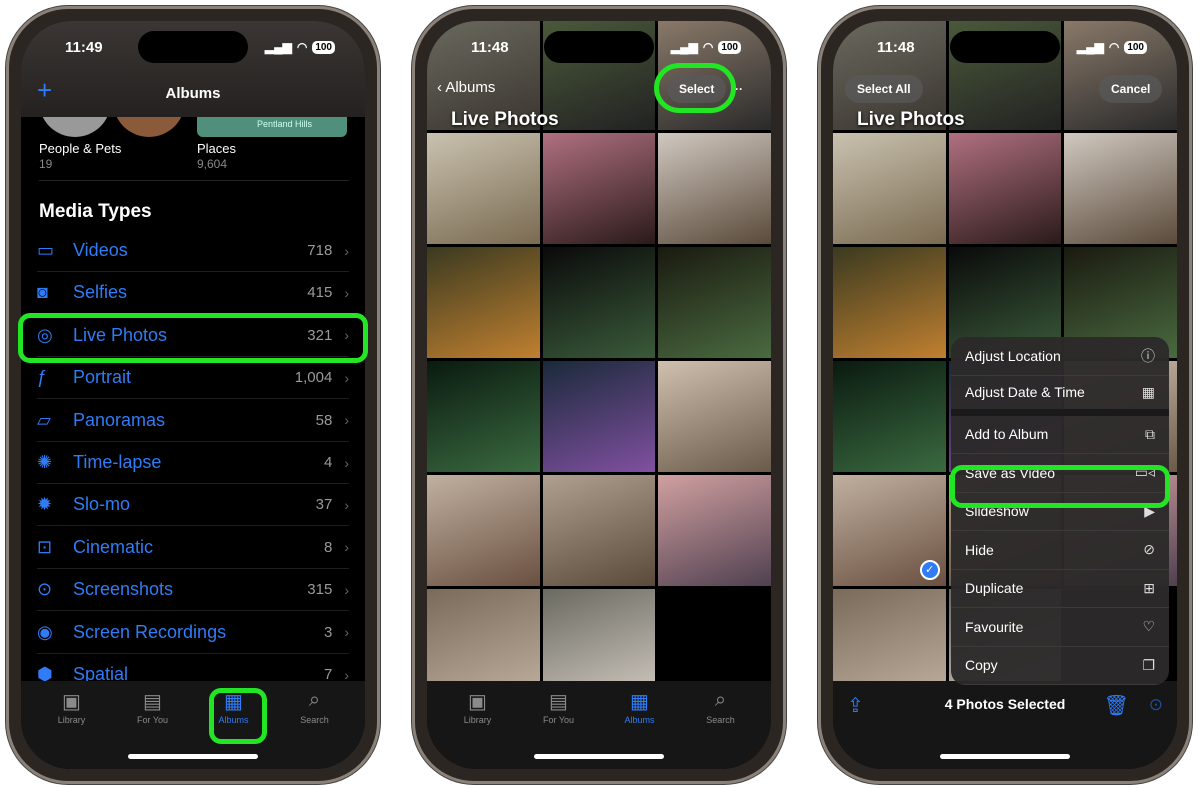 The width and height of the screenshot is (1200, 788). What do you see at coordinates (328, 547) in the screenshot?
I see `album-count: 8` at bounding box center [328, 547].